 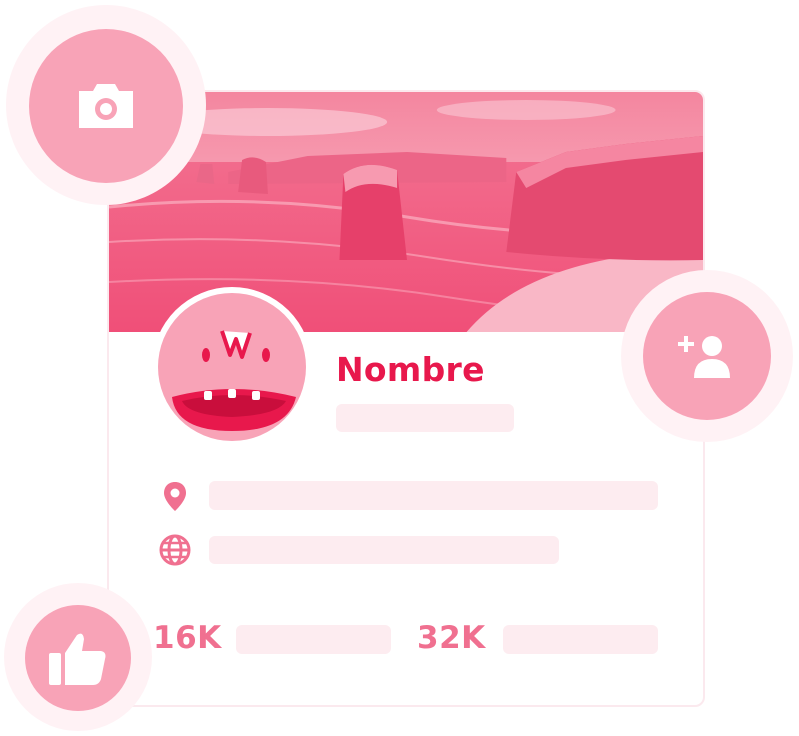 I want to click on camera-icon, so click(x=106, y=106).